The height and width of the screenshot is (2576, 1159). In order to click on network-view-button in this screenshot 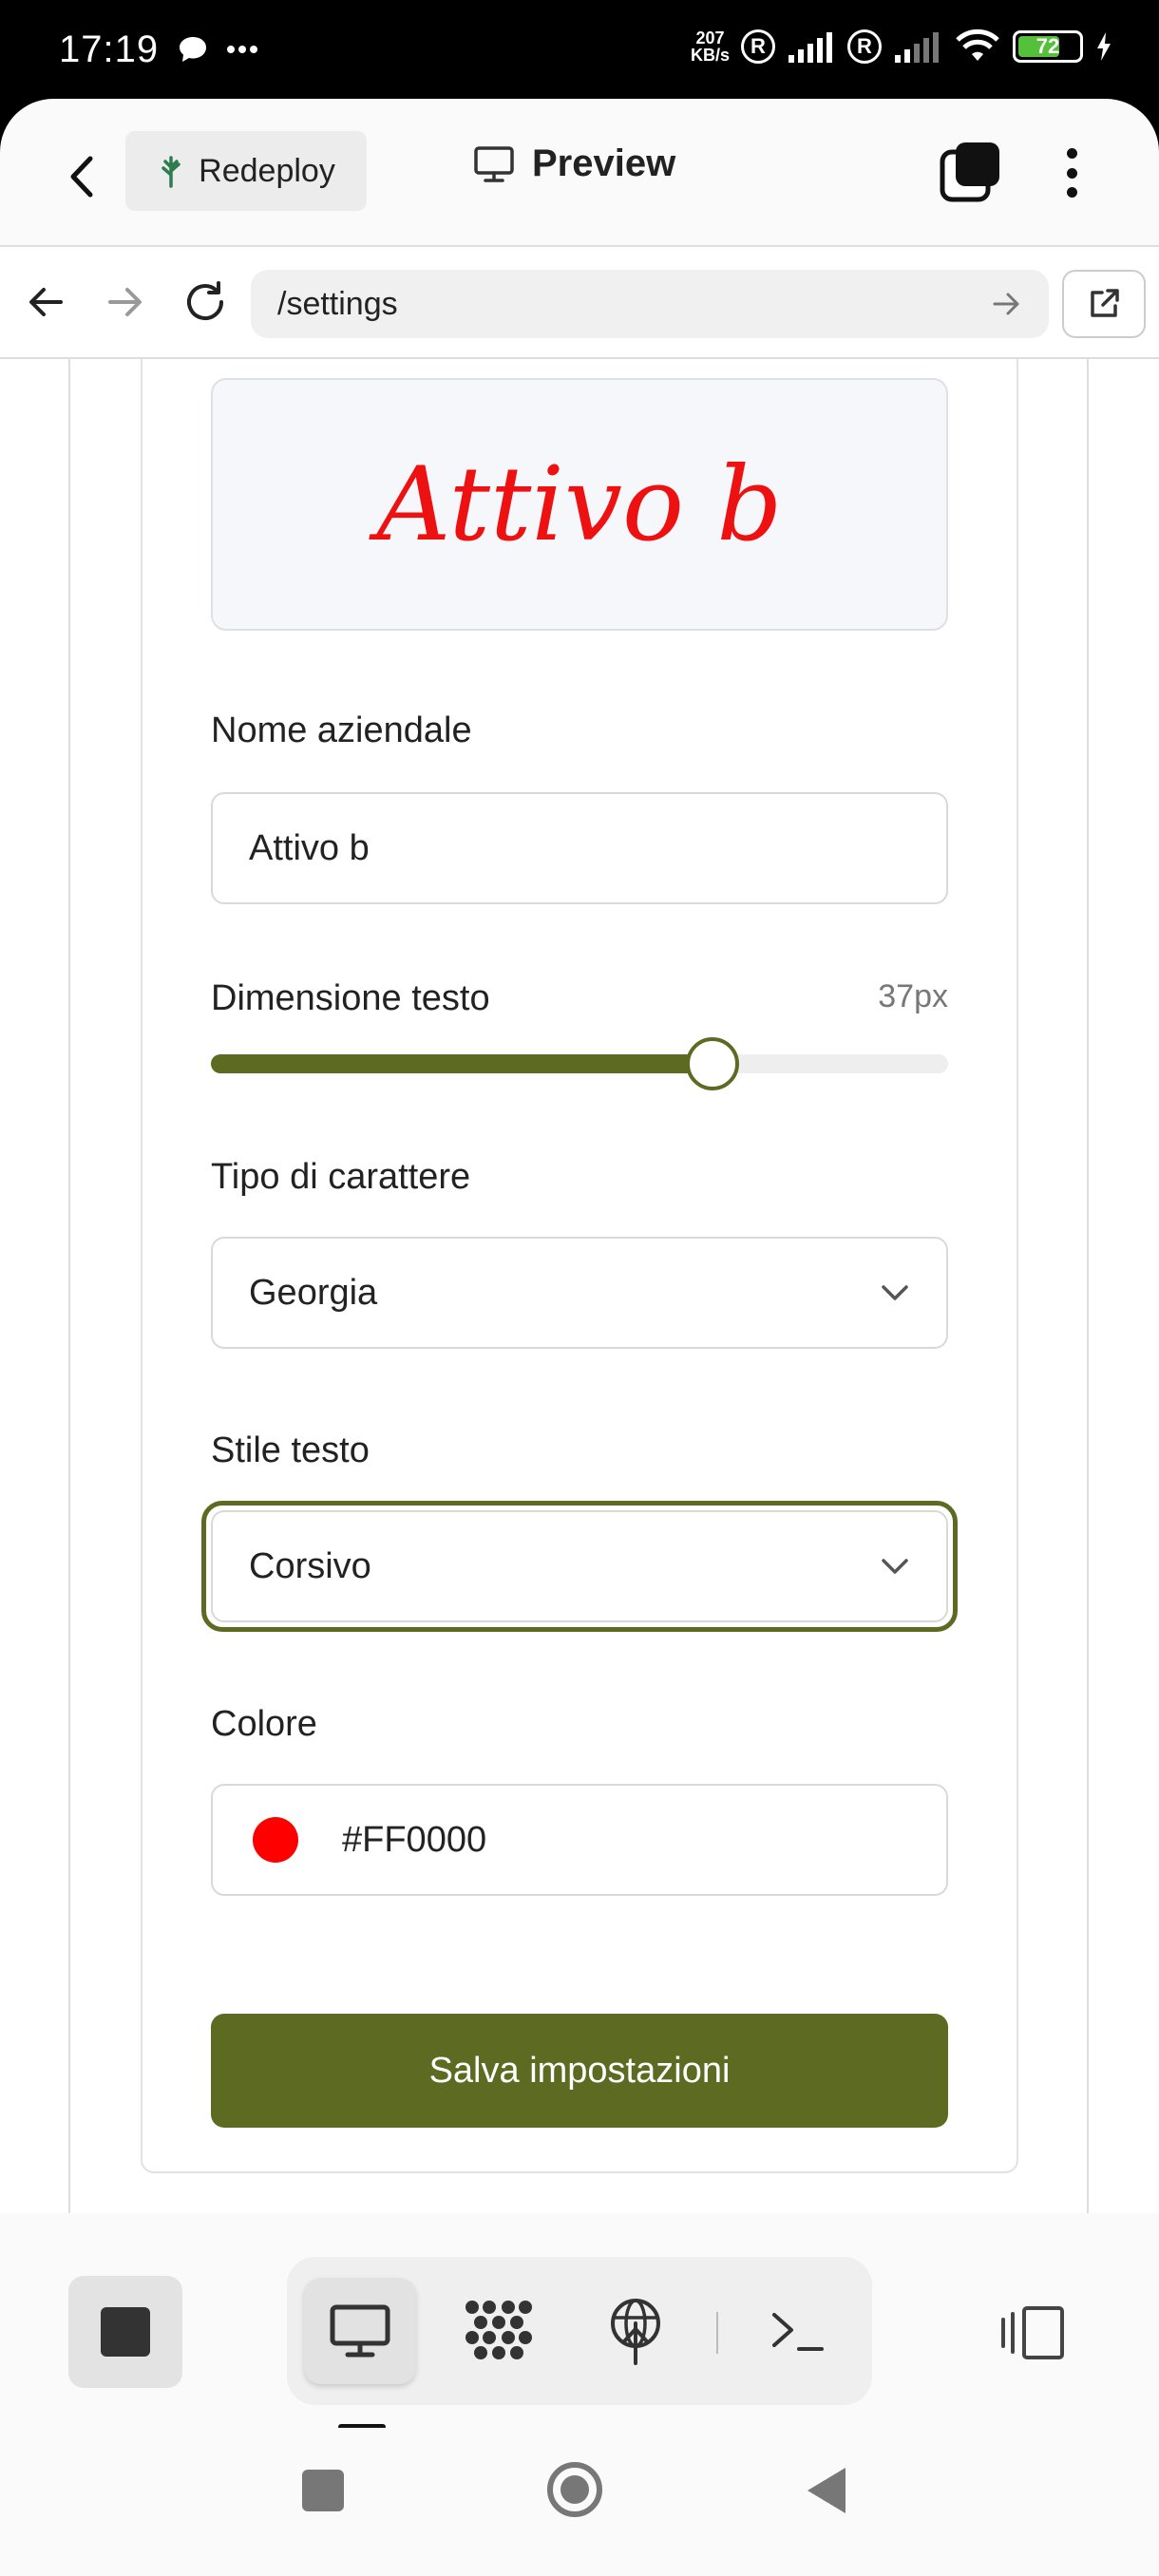, I will do `click(636, 2331)`.